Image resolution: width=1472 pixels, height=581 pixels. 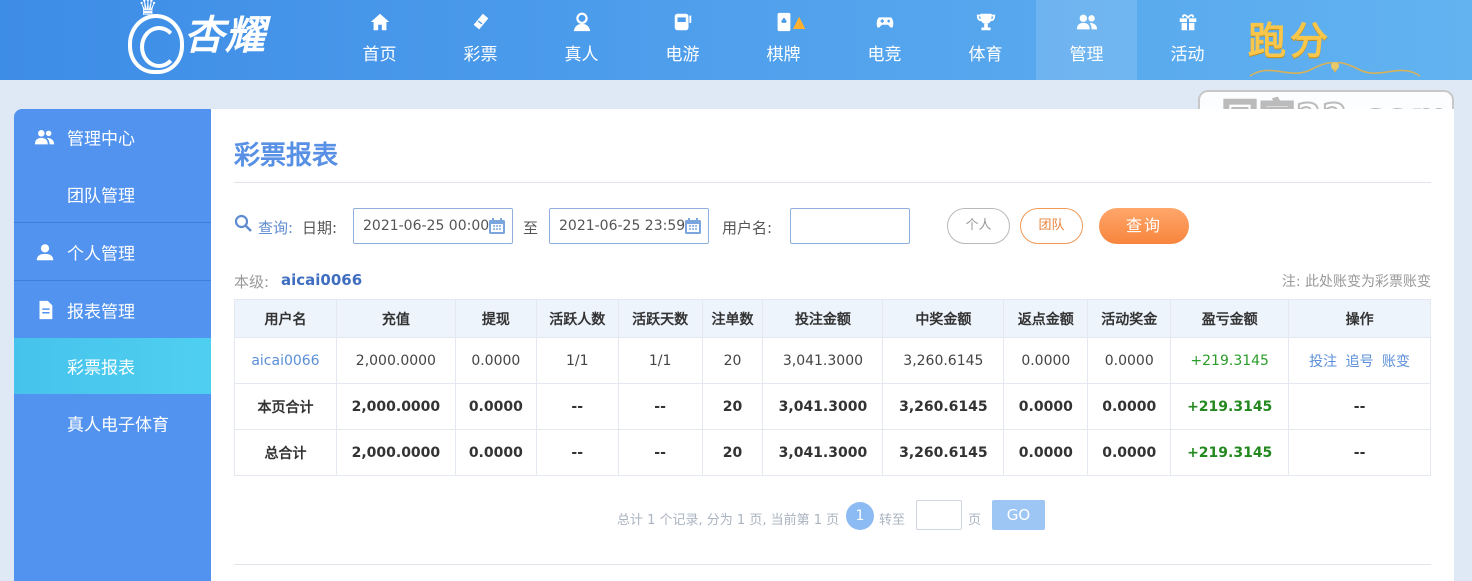 I want to click on account-change-link: 账变, so click(x=1396, y=362).